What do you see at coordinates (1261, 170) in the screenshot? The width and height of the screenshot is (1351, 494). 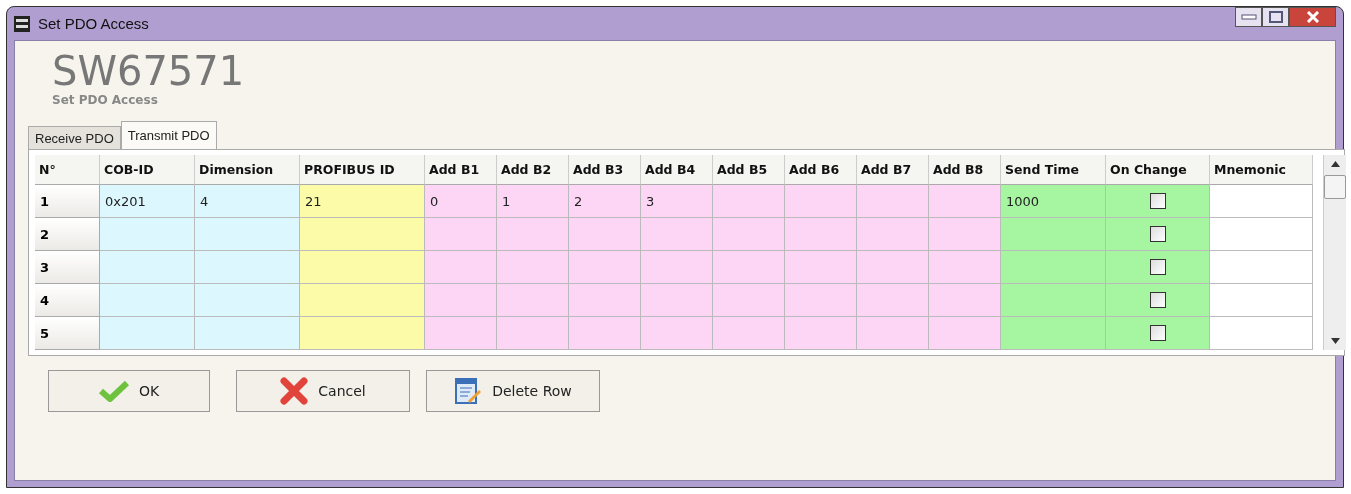 I see `column-header: Mnemonic` at bounding box center [1261, 170].